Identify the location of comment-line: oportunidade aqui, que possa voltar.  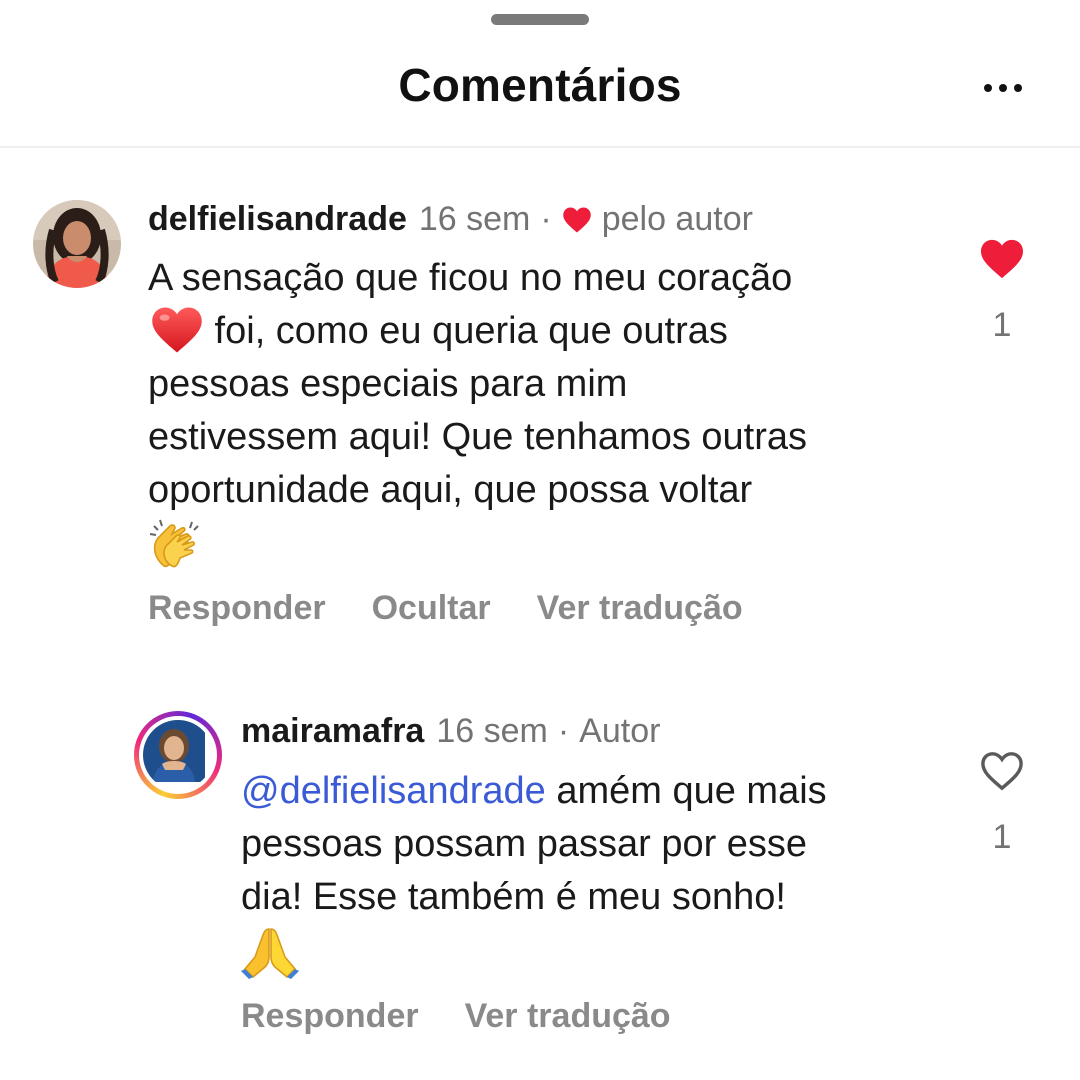
(450, 490).